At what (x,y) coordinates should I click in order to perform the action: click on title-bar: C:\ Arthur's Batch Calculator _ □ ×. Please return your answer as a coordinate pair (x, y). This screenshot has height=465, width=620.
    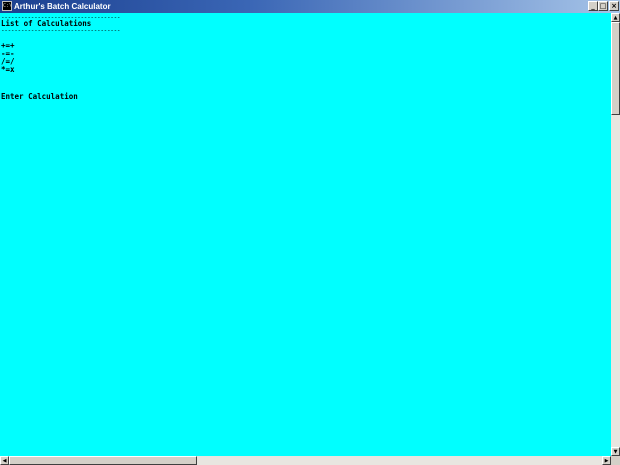
    Looking at the image, I should click on (310, 6).